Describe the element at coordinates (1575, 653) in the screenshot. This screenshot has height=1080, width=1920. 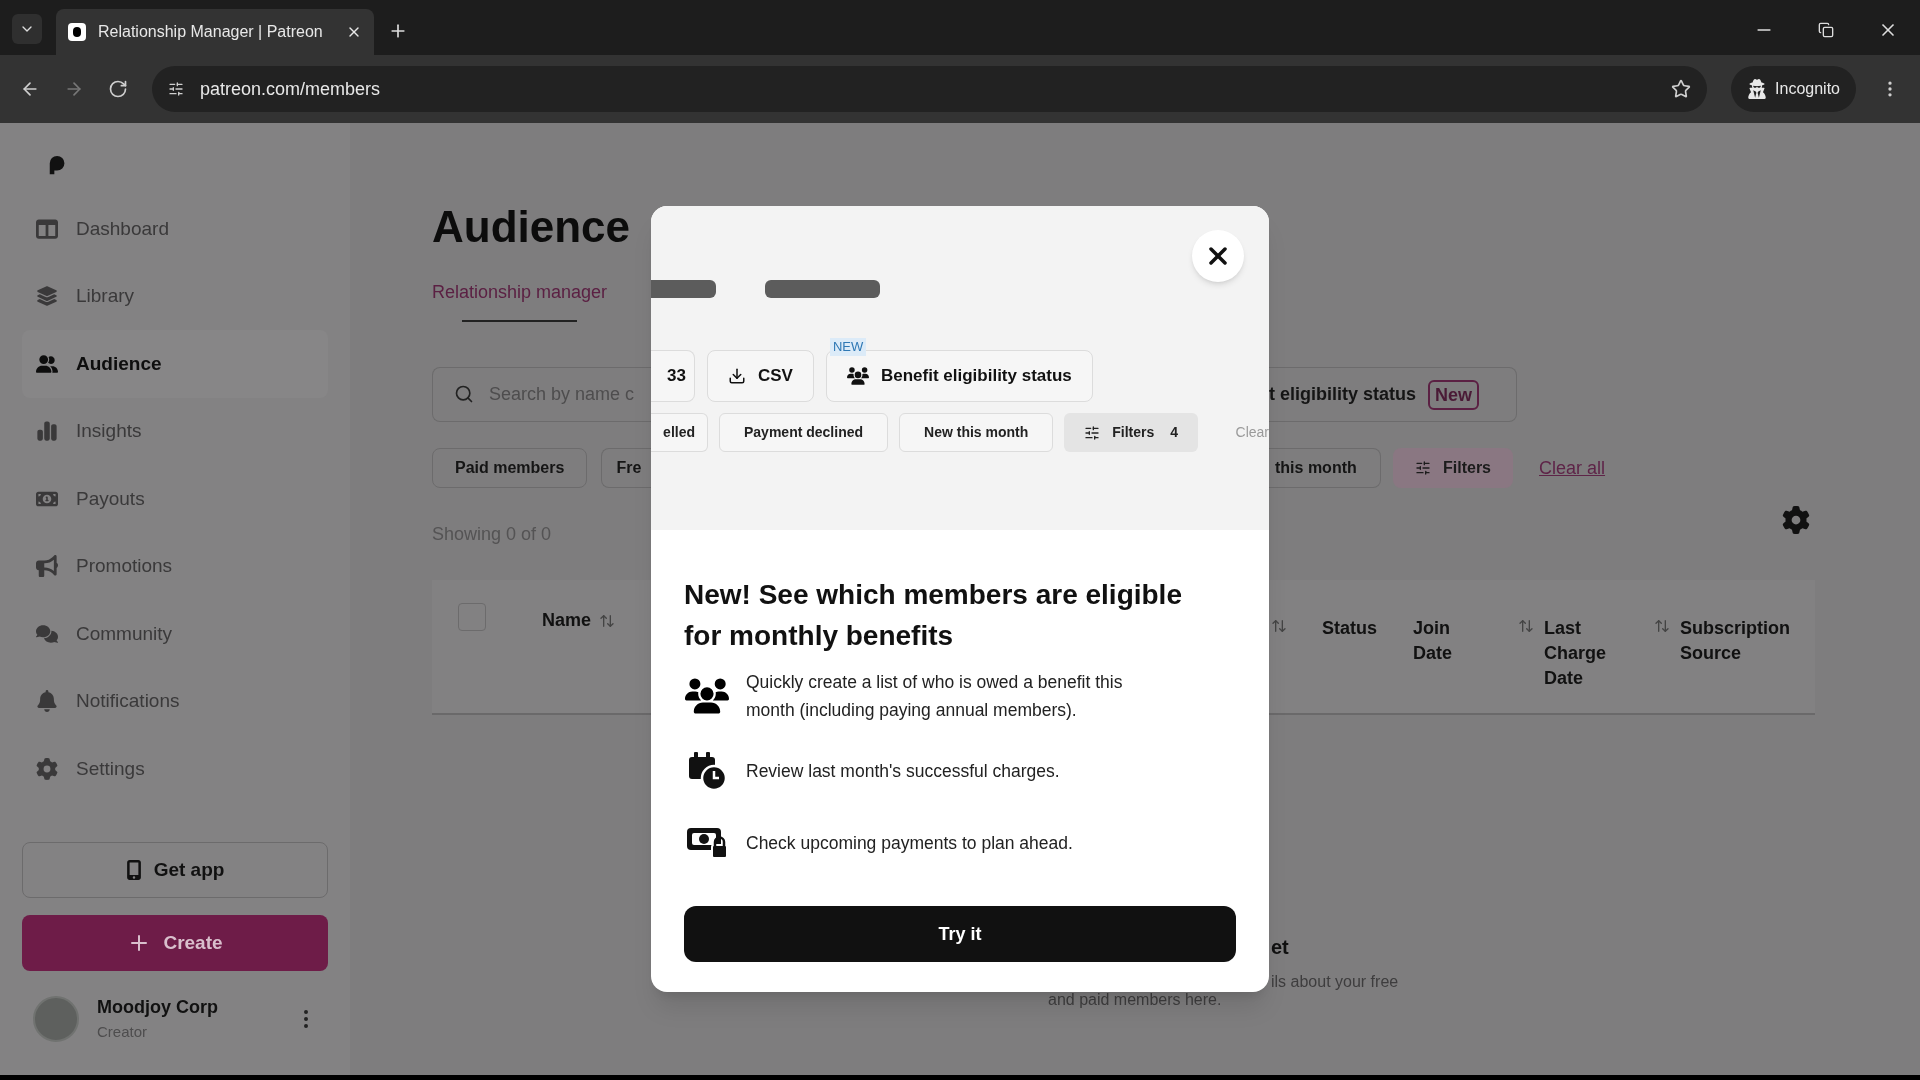
I see `column-header: Last Charge Date` at that location.